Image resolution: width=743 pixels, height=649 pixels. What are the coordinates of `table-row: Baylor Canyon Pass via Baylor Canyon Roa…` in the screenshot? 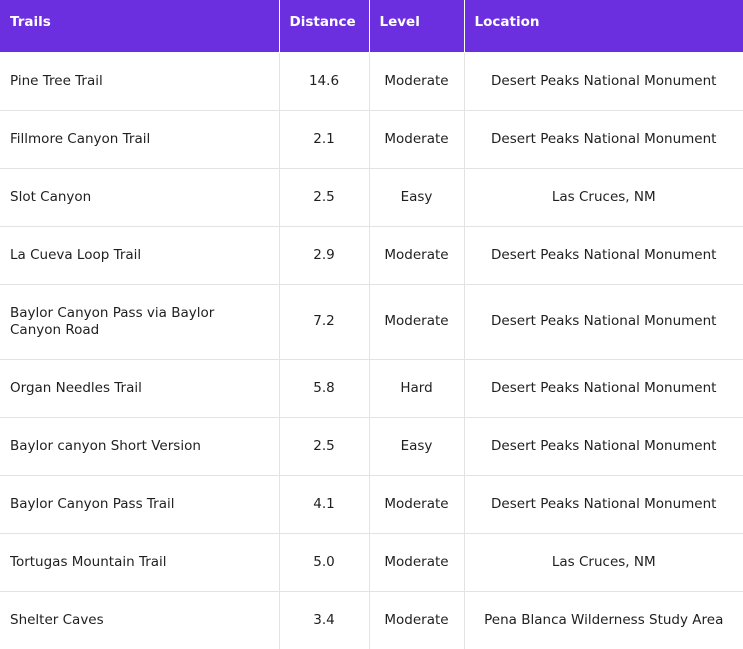 It's located at (371, 322).